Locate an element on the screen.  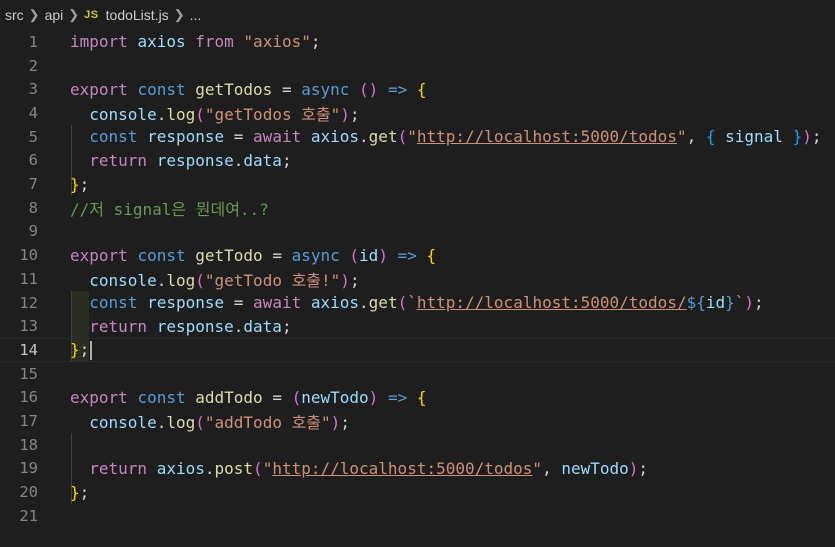
code-line: 11 console.log("getTodo 호출!"); is located at coordinates (417, 279).